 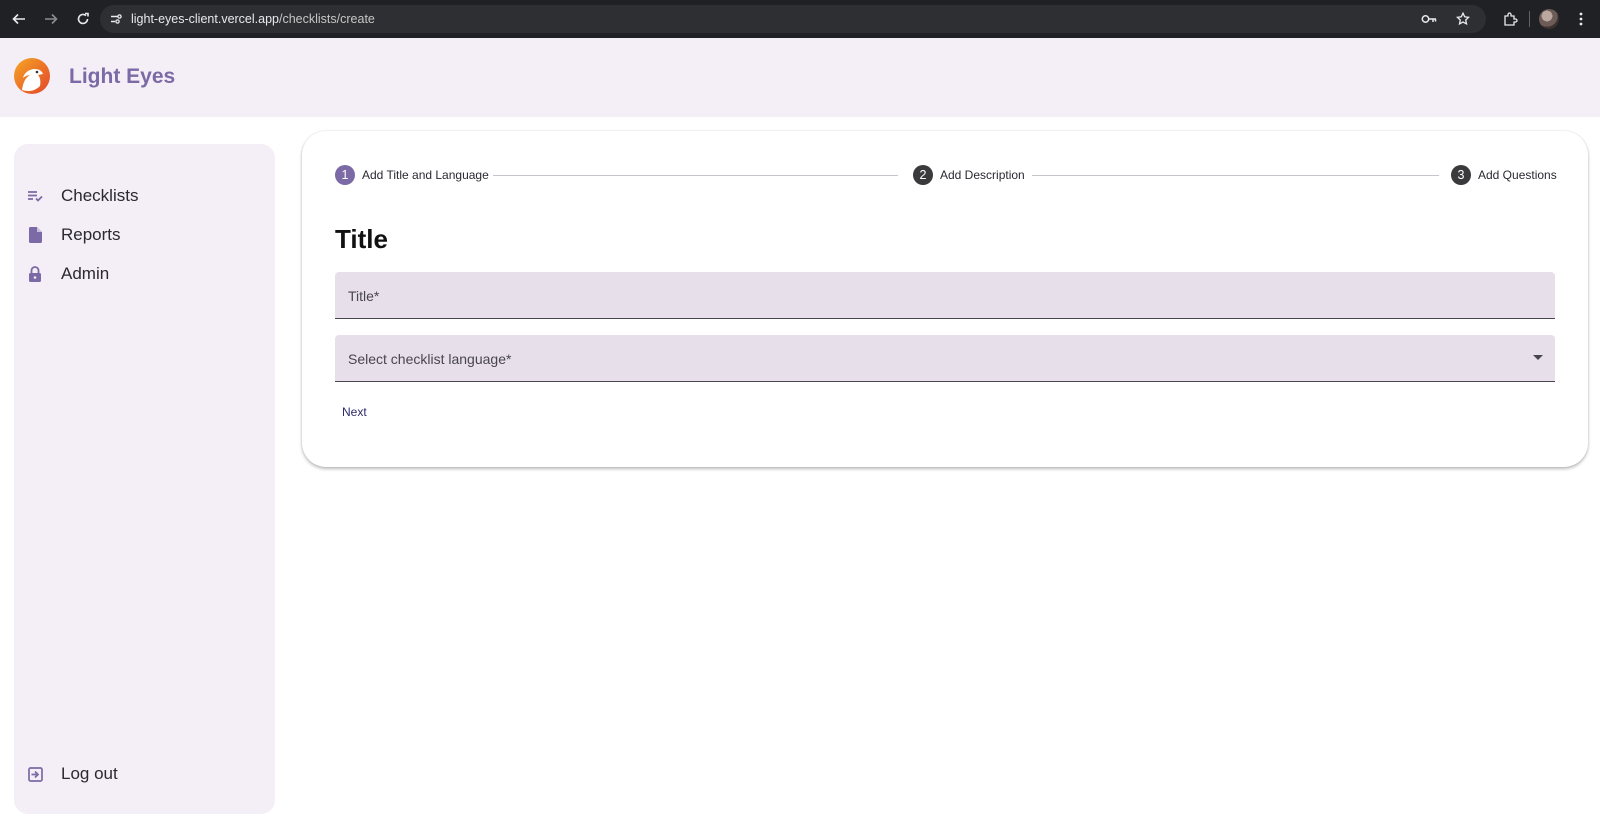 I want to click on title-field: Title*, so click(x=945, y=295).